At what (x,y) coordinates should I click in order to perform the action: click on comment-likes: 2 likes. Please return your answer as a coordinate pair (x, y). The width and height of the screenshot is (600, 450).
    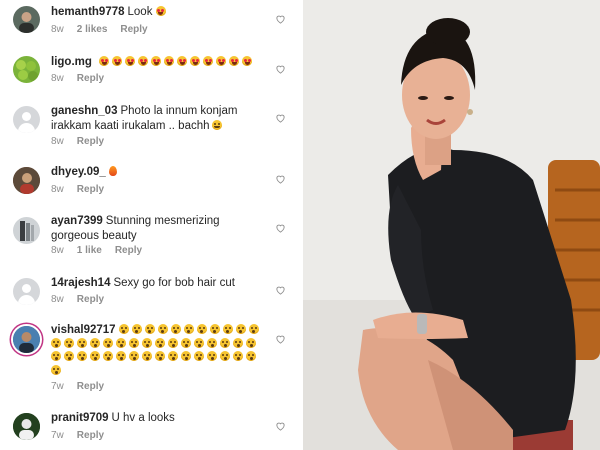
    Looking at the image, I should click on (92, 29).